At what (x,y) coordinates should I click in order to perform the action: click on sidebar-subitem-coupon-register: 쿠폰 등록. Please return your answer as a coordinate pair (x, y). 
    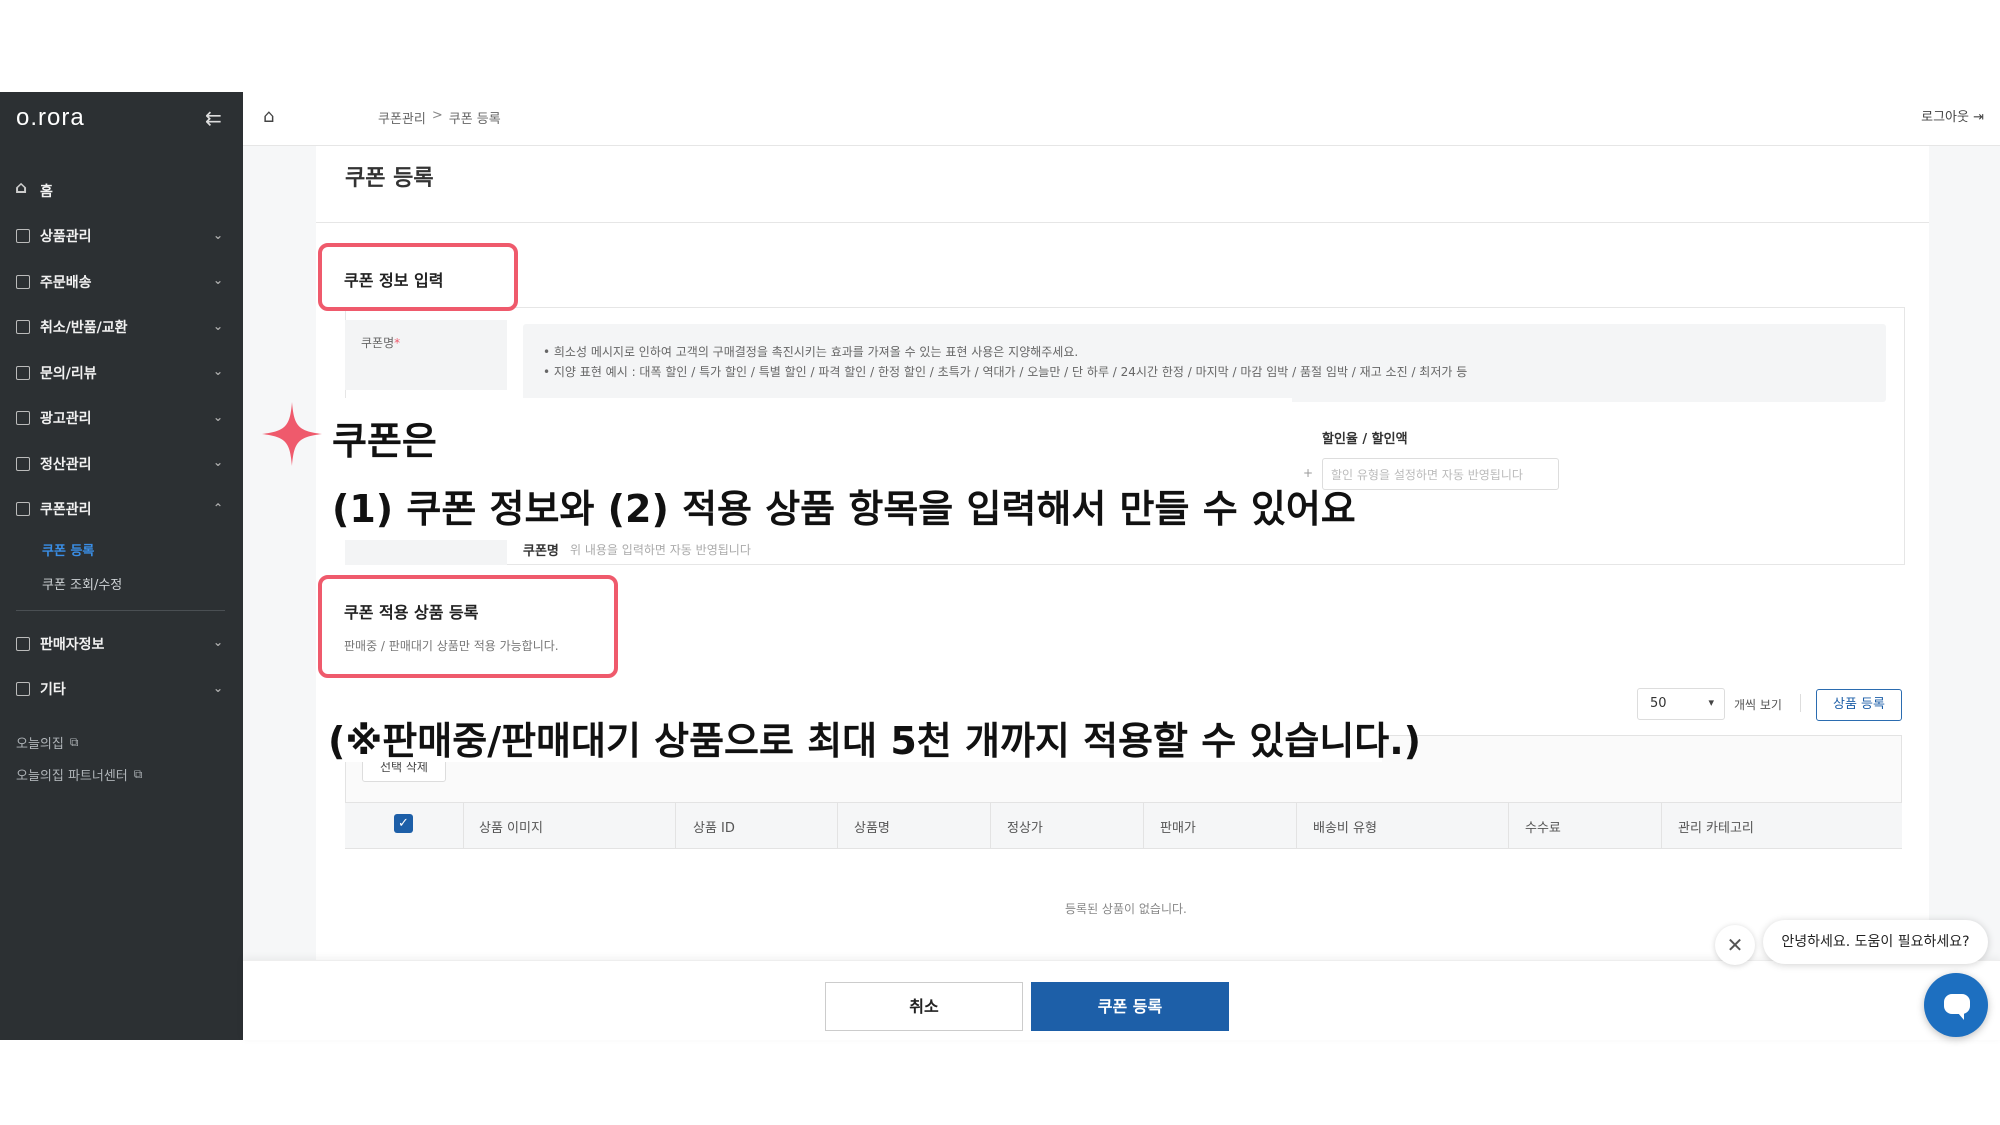
    Looking at the image, I should click on (121, 549).